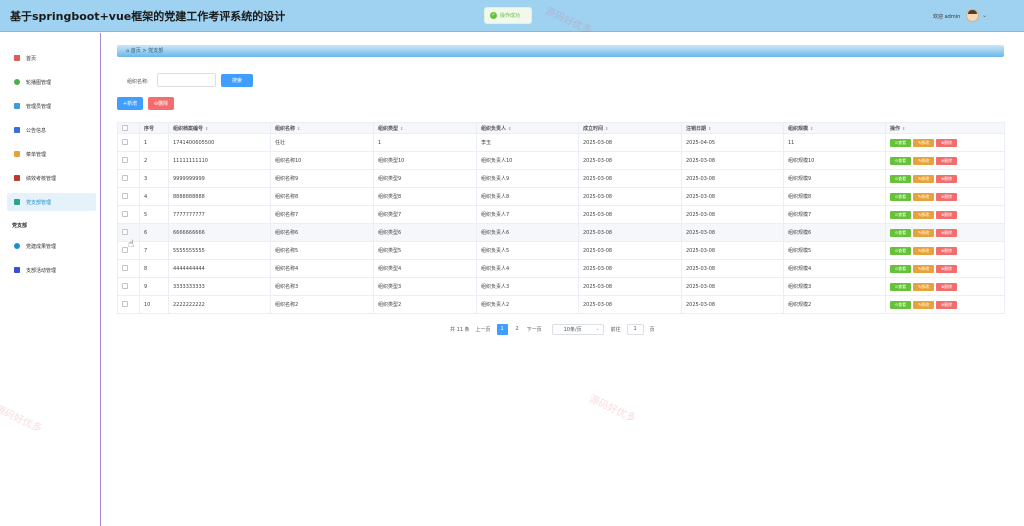 Image resolution: width=1024 pixels, height=526 pixels. I want to click on sidebar-item-carousel: 轮播图管理, so click(51, 82).